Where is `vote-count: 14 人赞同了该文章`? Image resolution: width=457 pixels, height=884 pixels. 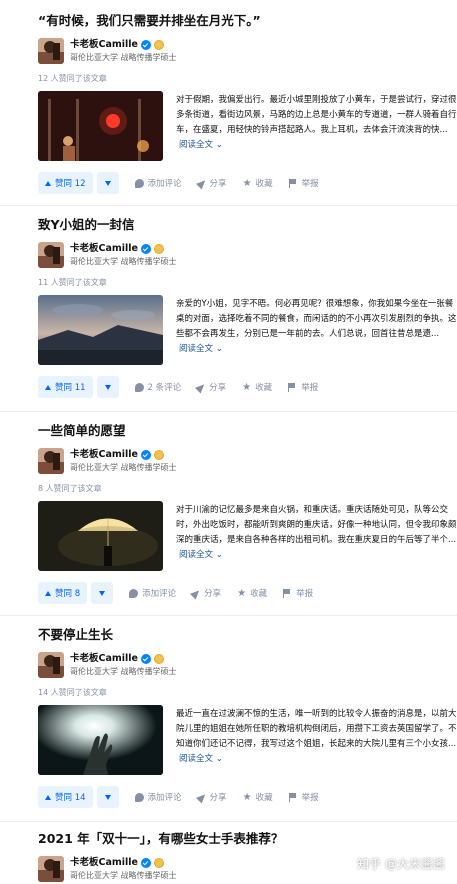 vote-count: 14 人赞同了该文章 is located at coordinates (72, 692).